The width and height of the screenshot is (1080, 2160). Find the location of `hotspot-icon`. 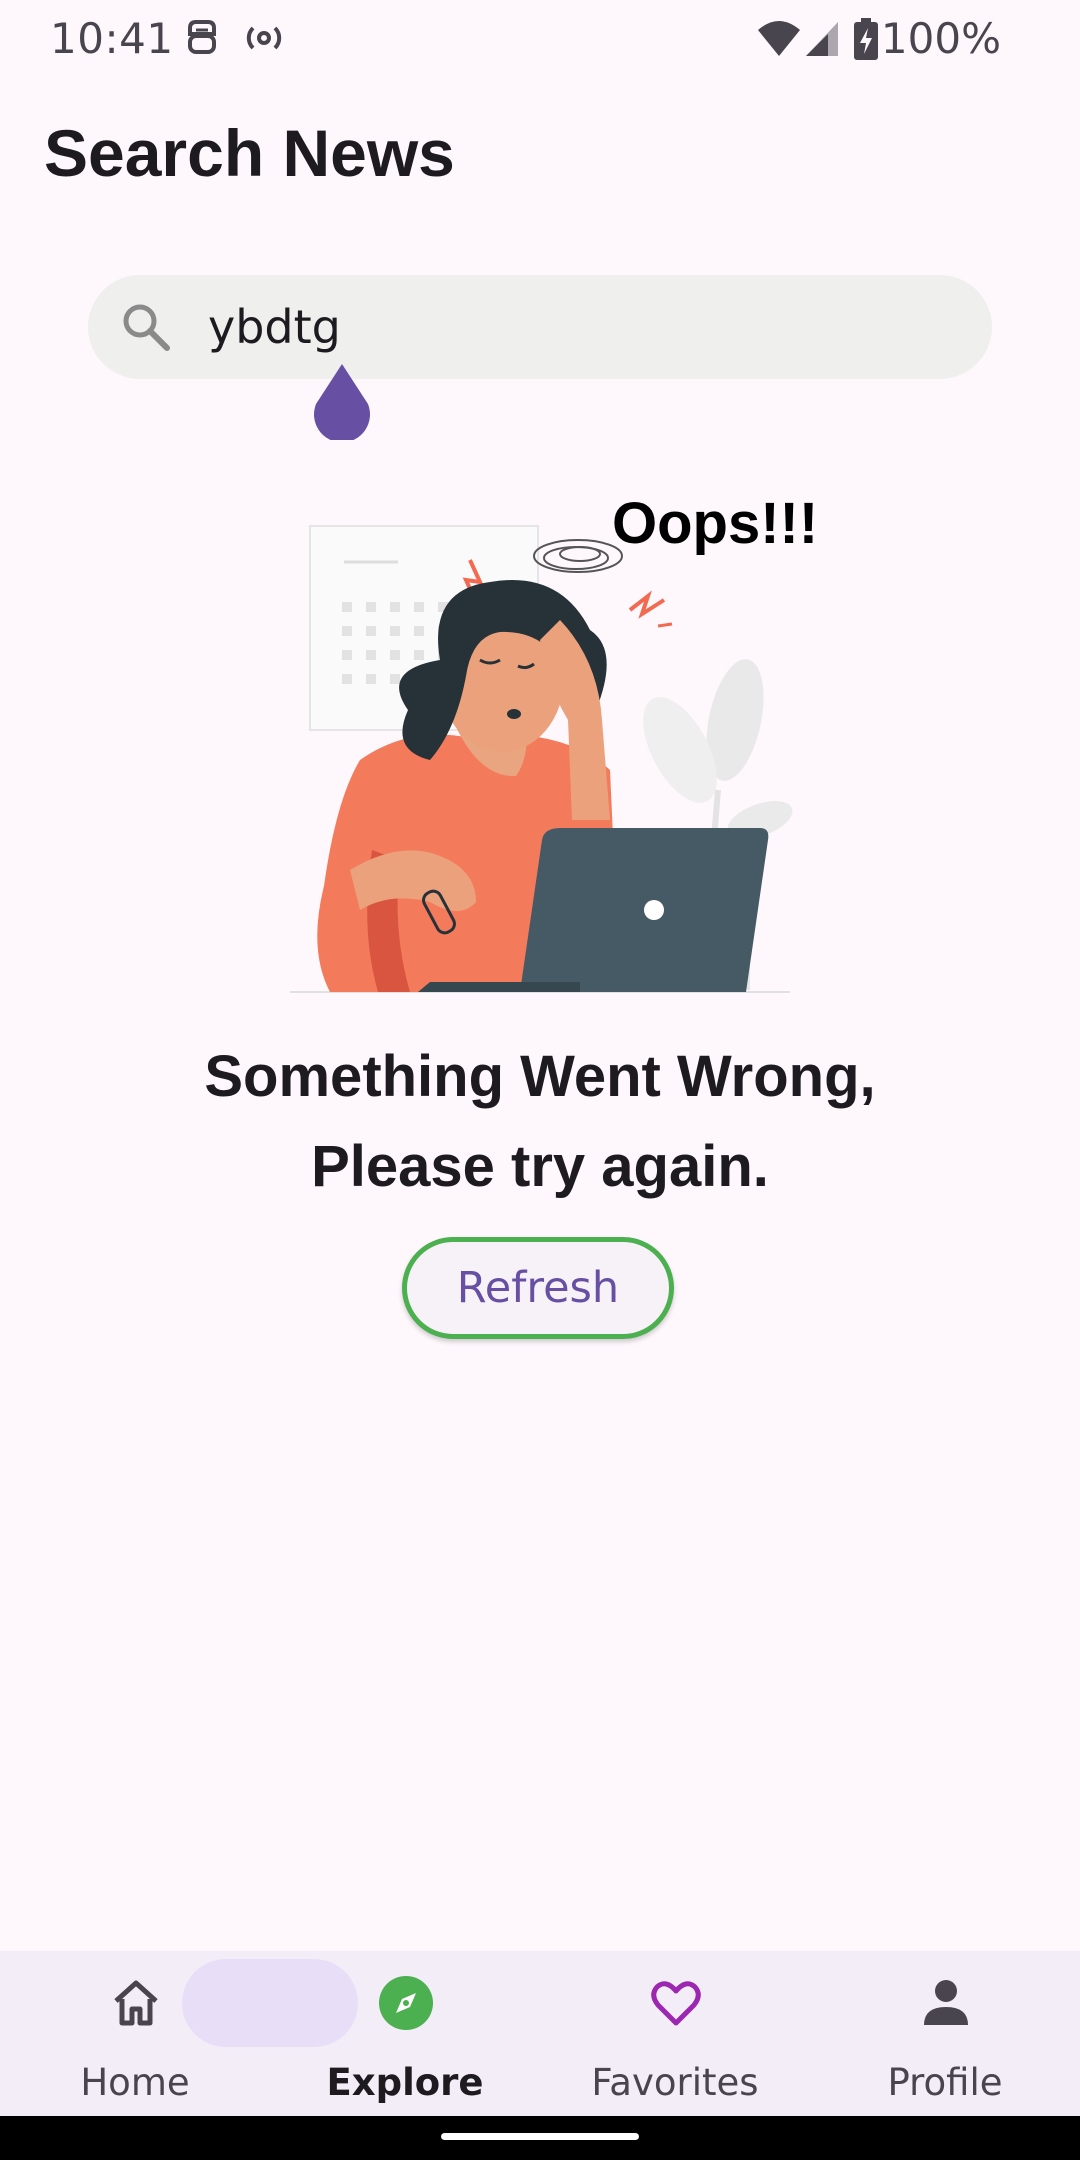

hotspot-icon is located at coordinates (264, 38).